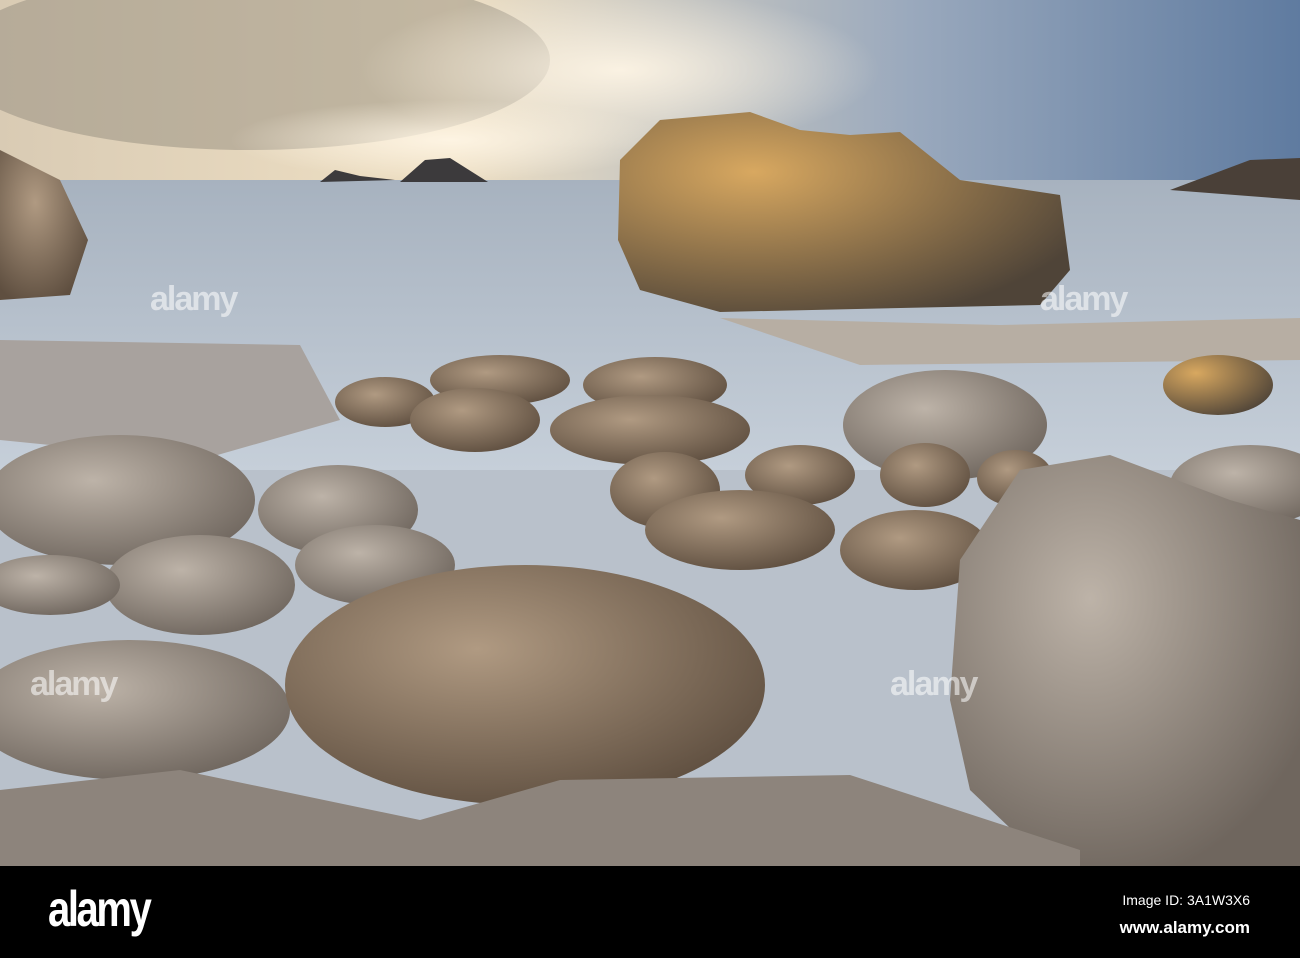  I want to click on site-url: www.alamy.com, so click(1184, 927).